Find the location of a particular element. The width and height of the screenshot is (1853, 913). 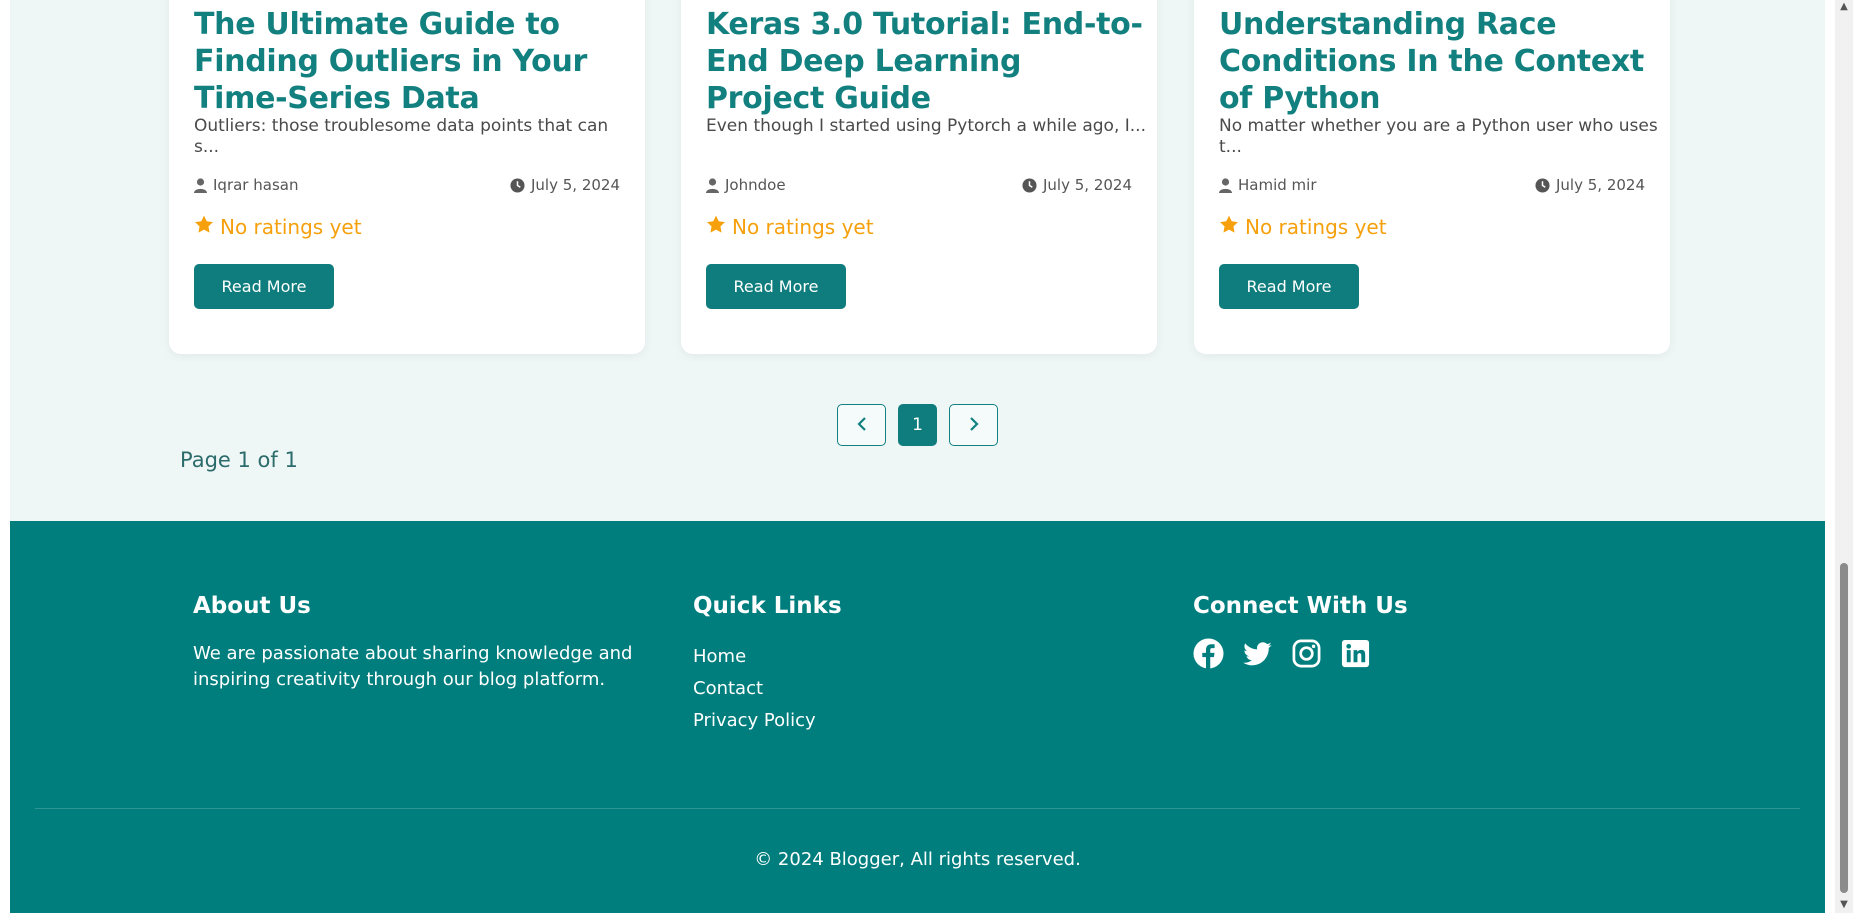

post-author: Johndoe is located at coordinates (746, 185).